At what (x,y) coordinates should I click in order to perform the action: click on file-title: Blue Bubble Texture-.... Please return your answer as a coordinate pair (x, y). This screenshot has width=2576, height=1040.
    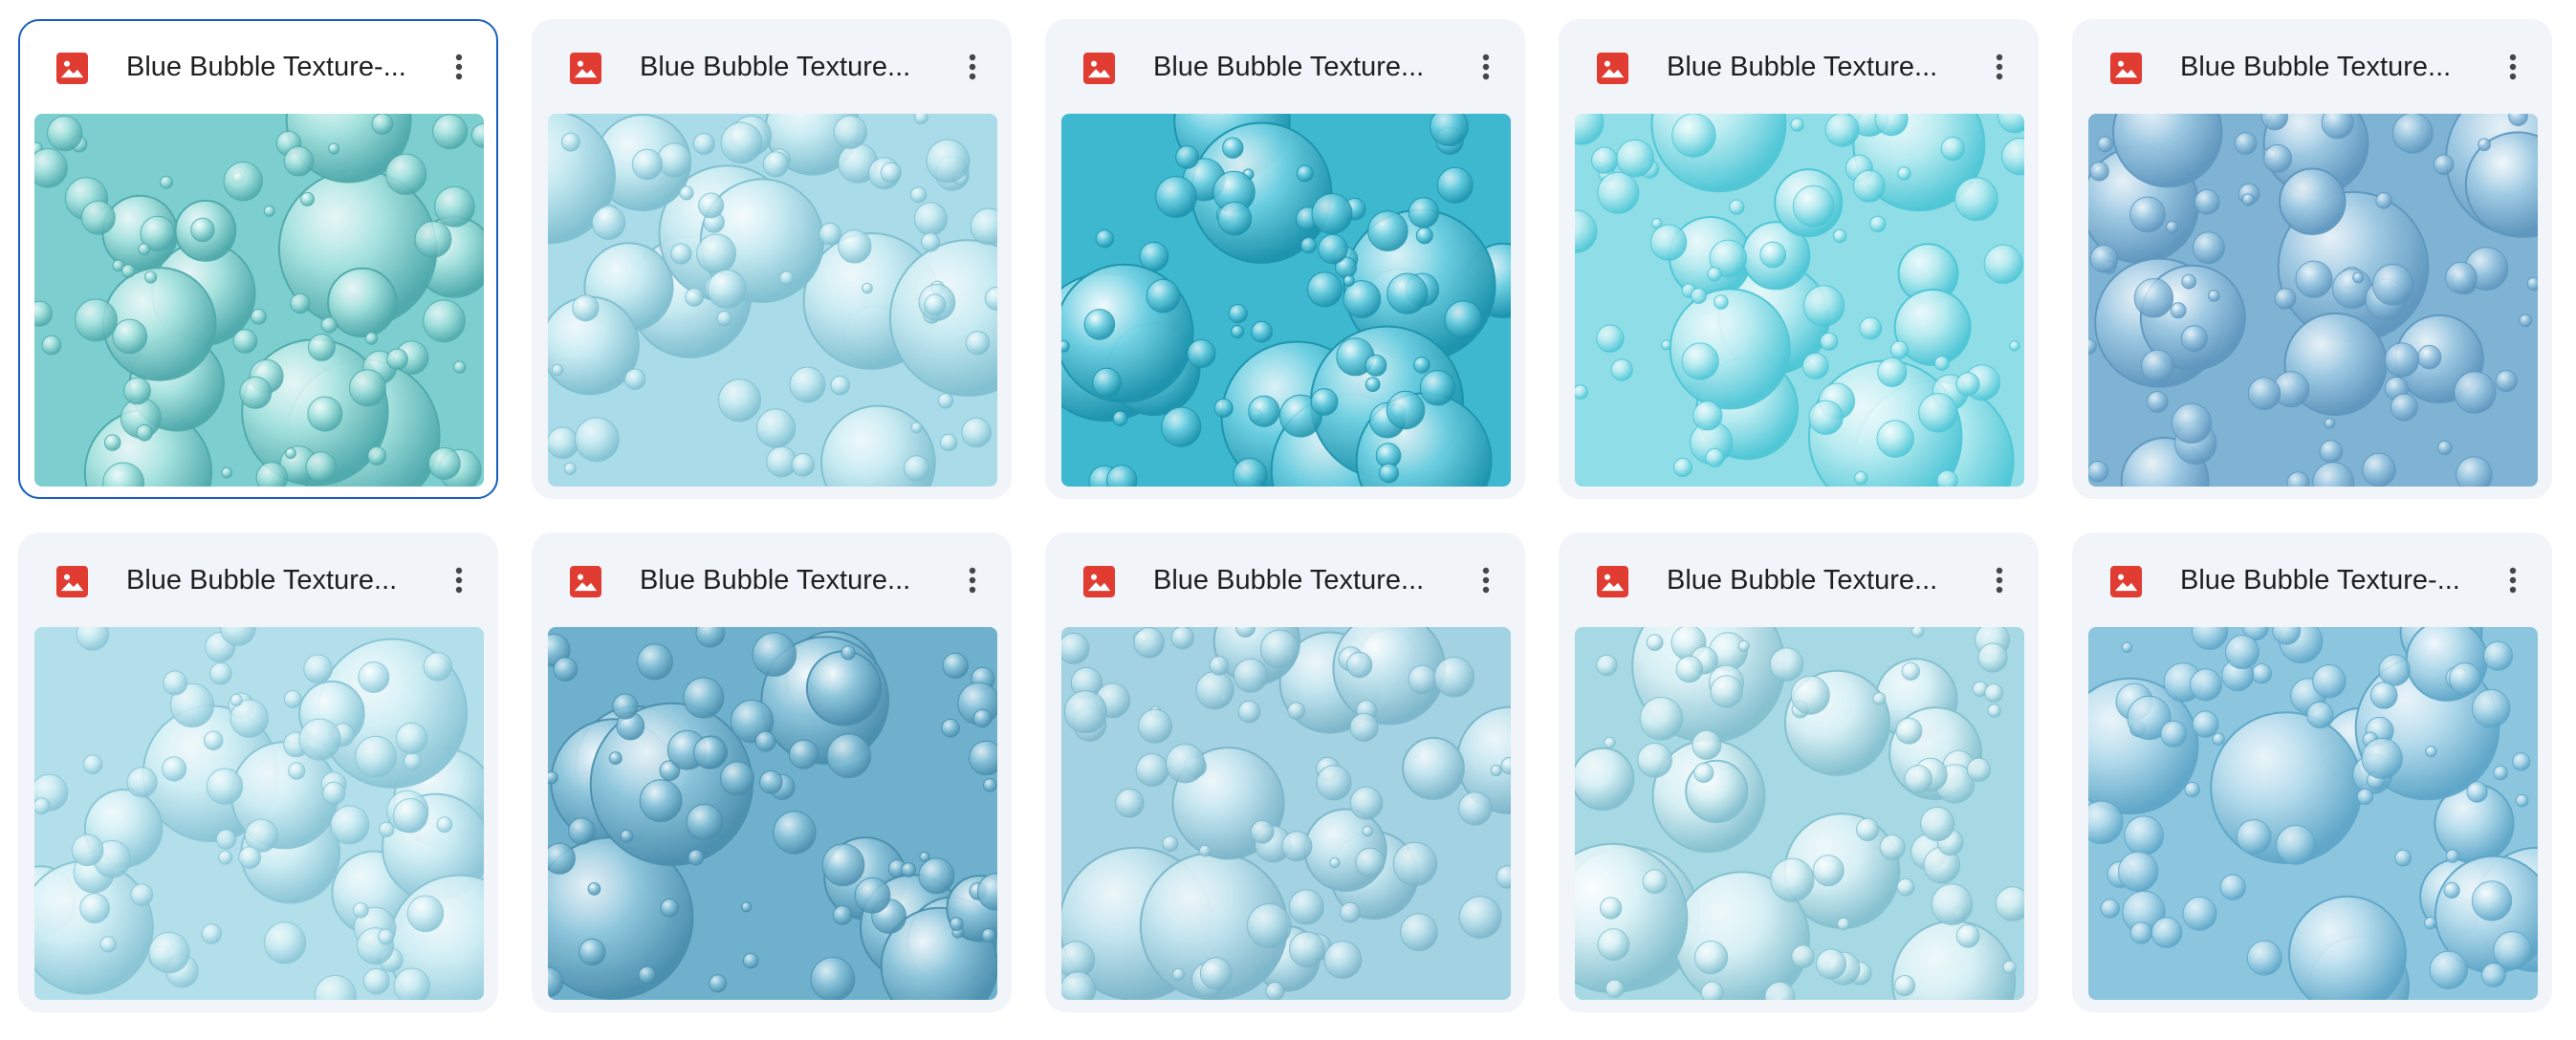
    Looking at the image, I should click on (266, 67).